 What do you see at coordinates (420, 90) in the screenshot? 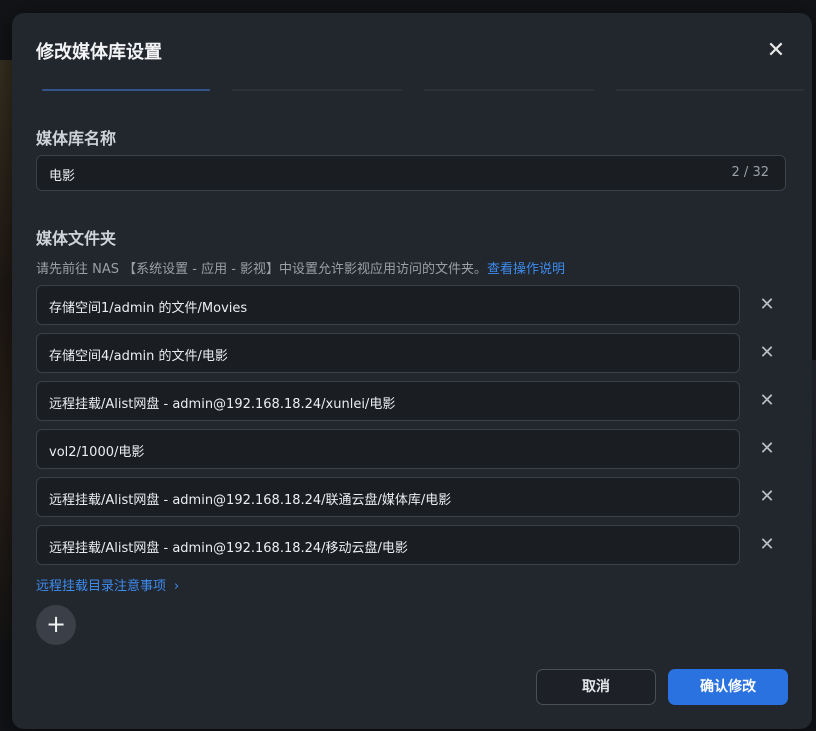
I see `tab-strip` at bounding box center [420, 90].